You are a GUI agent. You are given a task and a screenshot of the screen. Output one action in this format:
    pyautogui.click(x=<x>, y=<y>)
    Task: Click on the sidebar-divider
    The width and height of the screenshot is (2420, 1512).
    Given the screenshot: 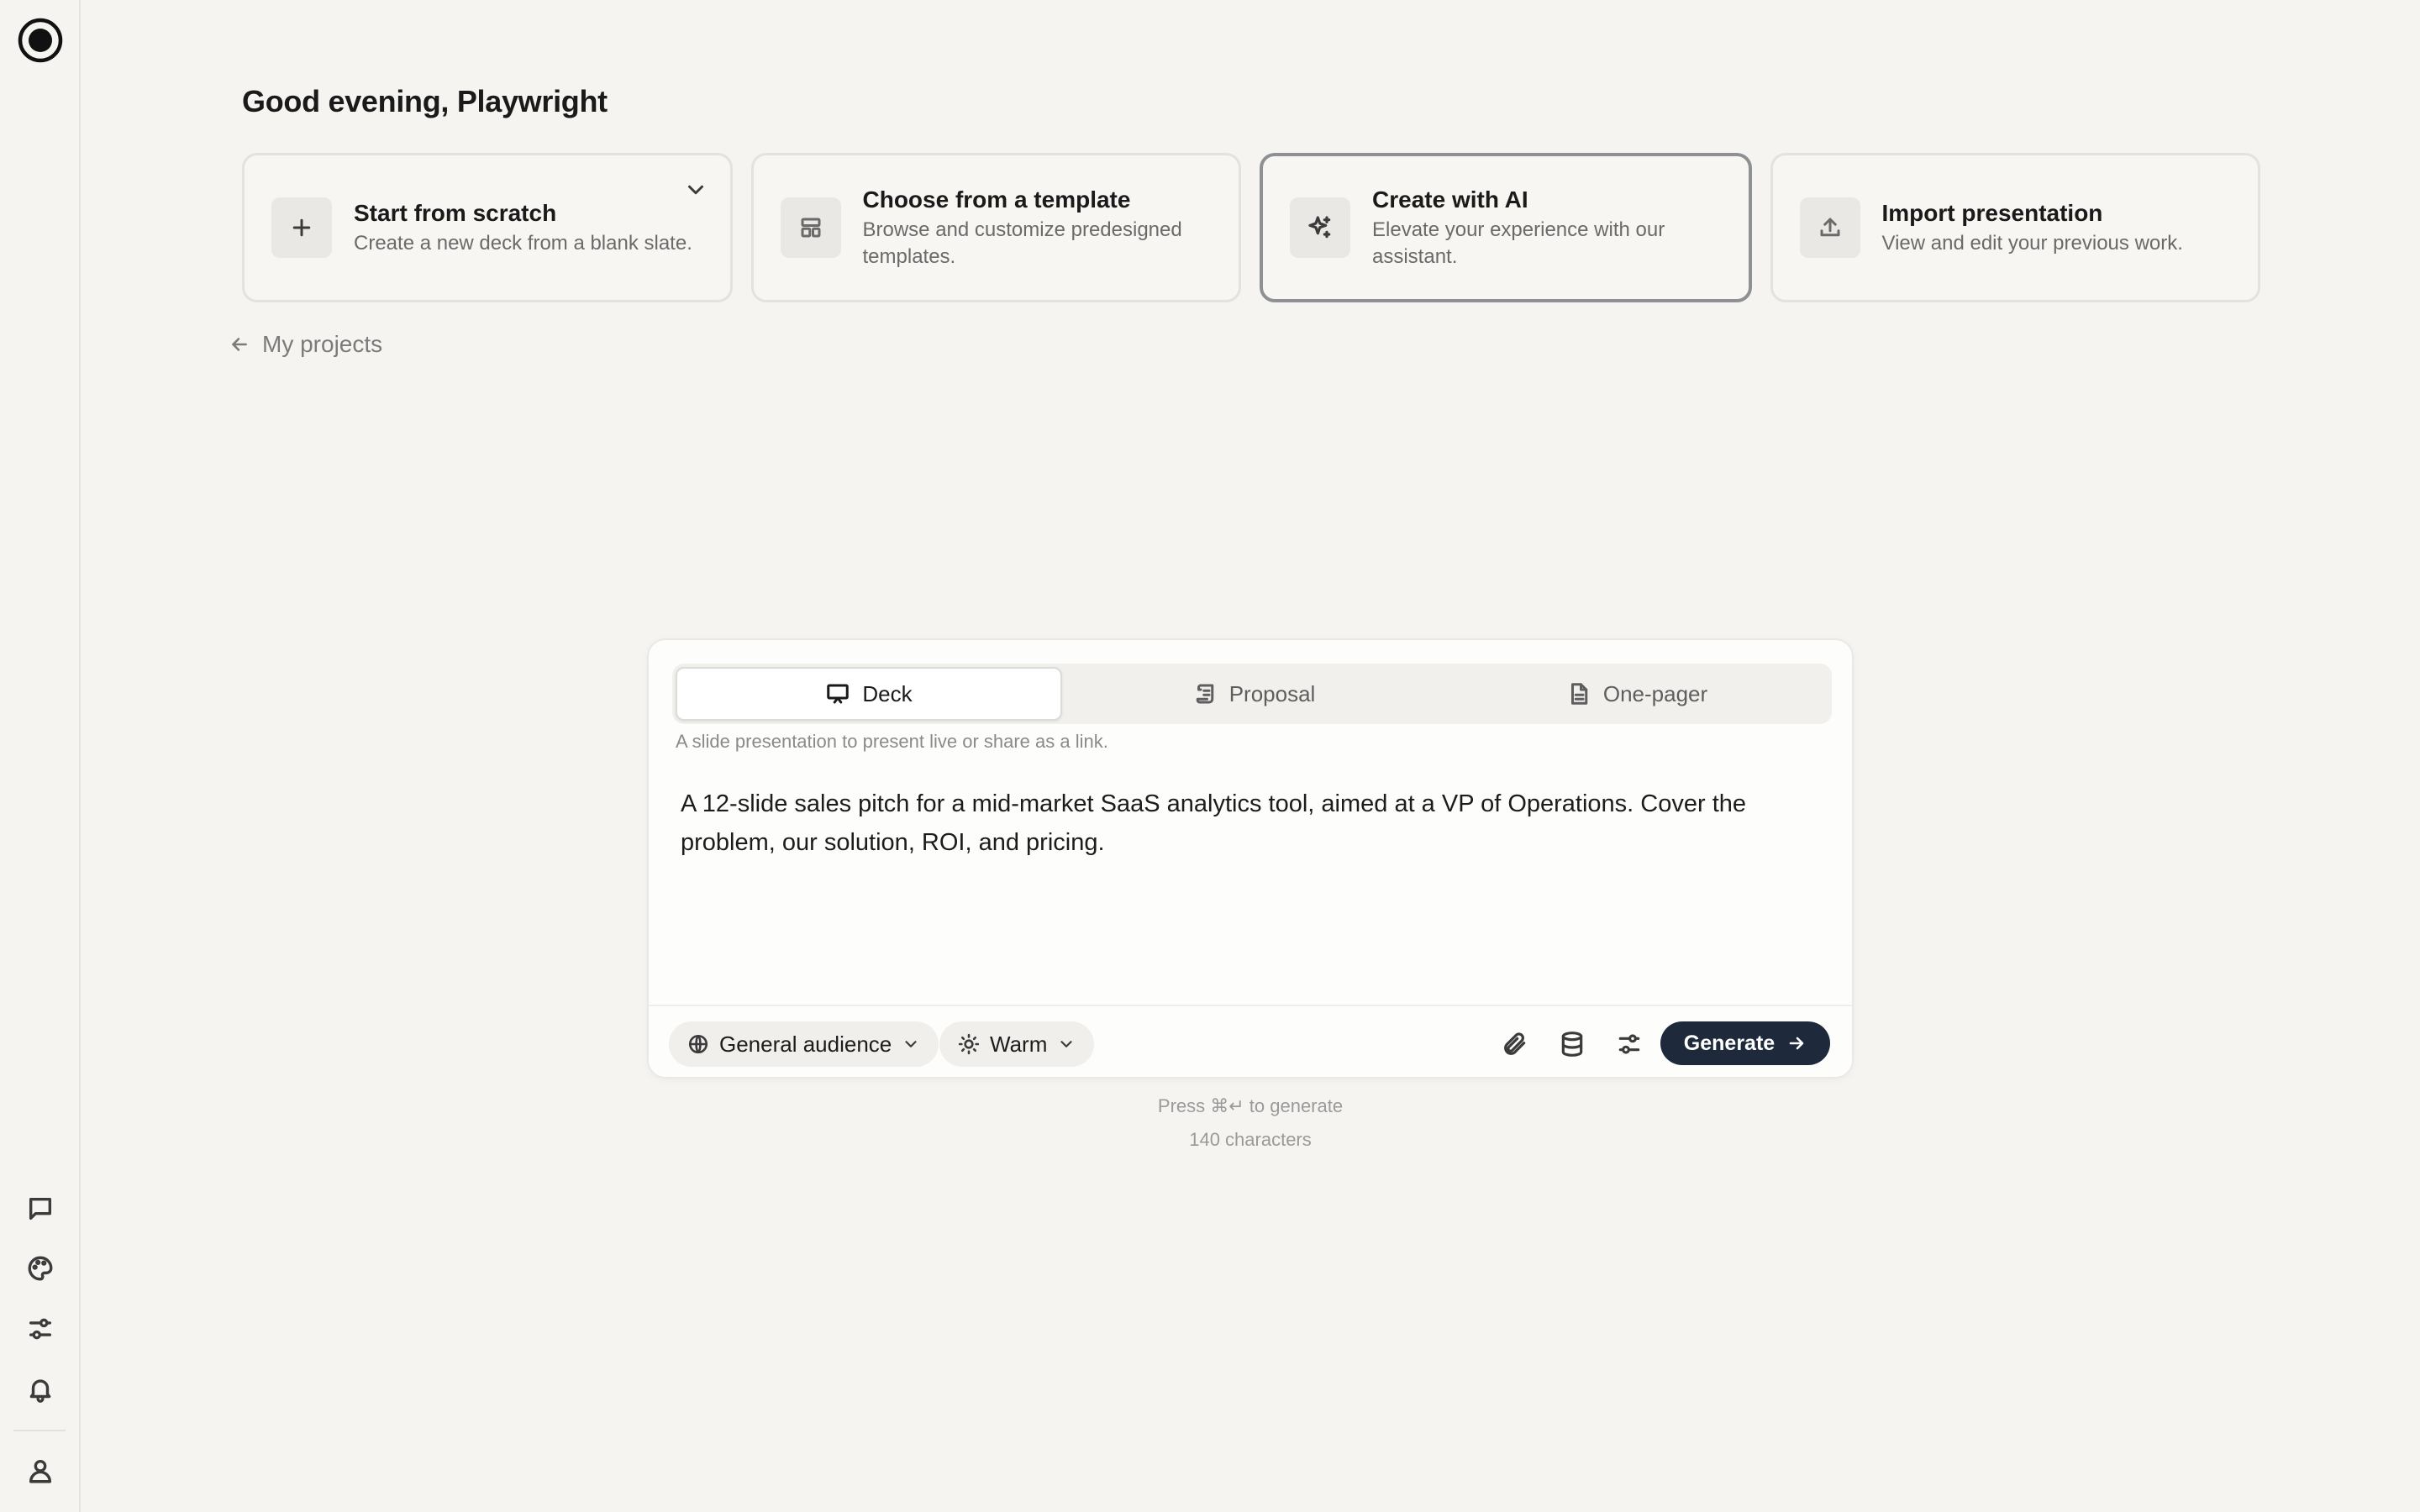 What is the action you would take?
    pyautogui.click(x=39, y=1430)
    